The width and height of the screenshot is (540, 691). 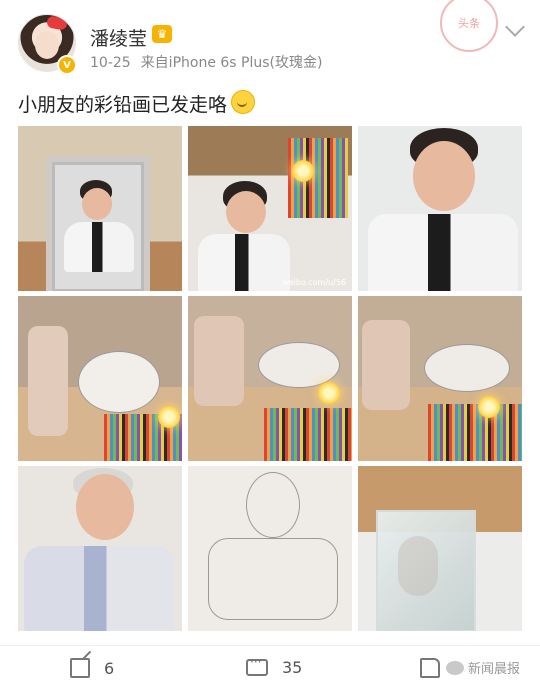 What do you see at coordinates (109, 668) in the screenshot?
I see `repost-count: 6` at bounding box center [109, 668].